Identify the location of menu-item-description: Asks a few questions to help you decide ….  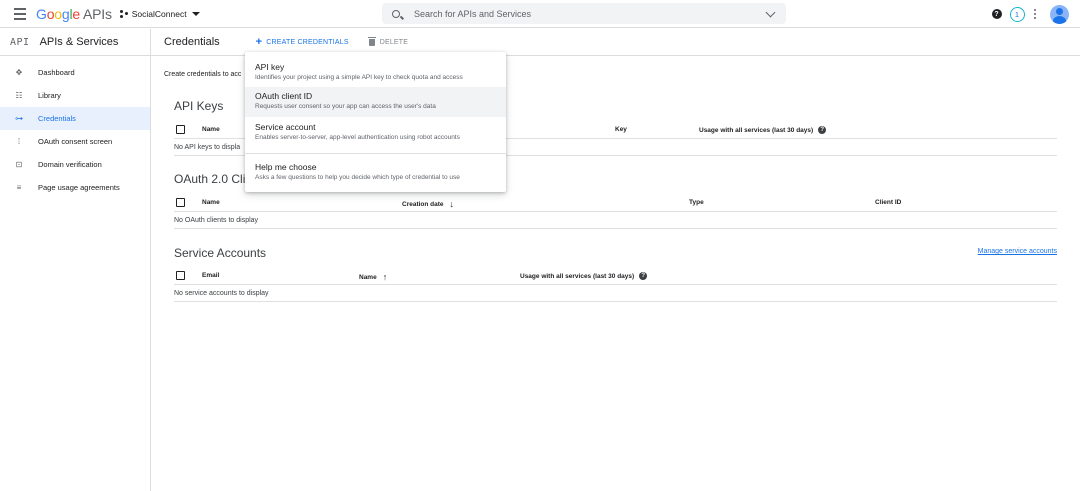
(357, 177).